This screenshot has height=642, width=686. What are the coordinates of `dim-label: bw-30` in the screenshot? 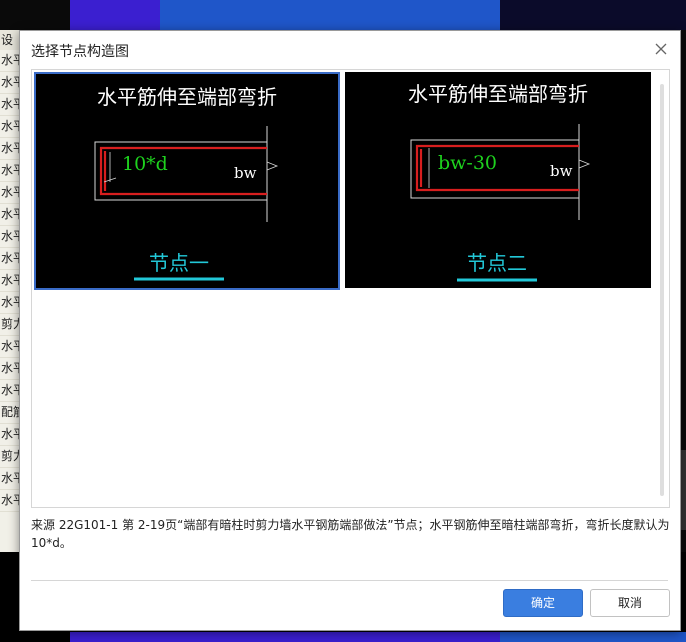 It's located at (467, 163).